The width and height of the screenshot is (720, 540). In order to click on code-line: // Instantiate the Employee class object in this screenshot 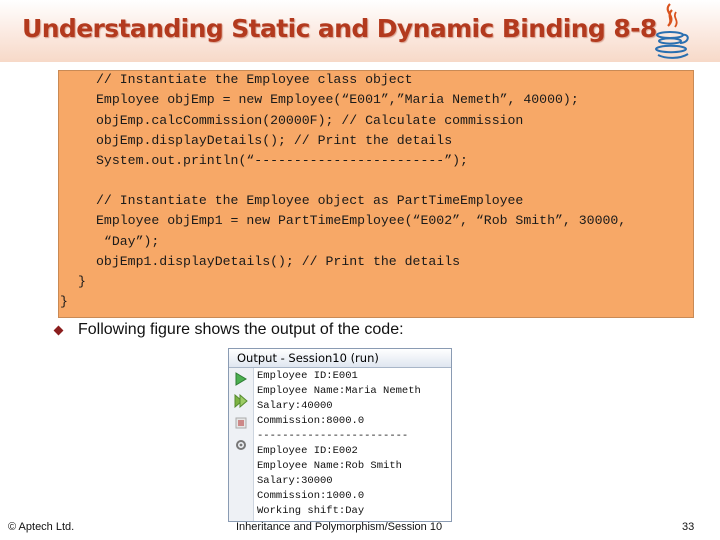, I will do `click(254, 79)`.